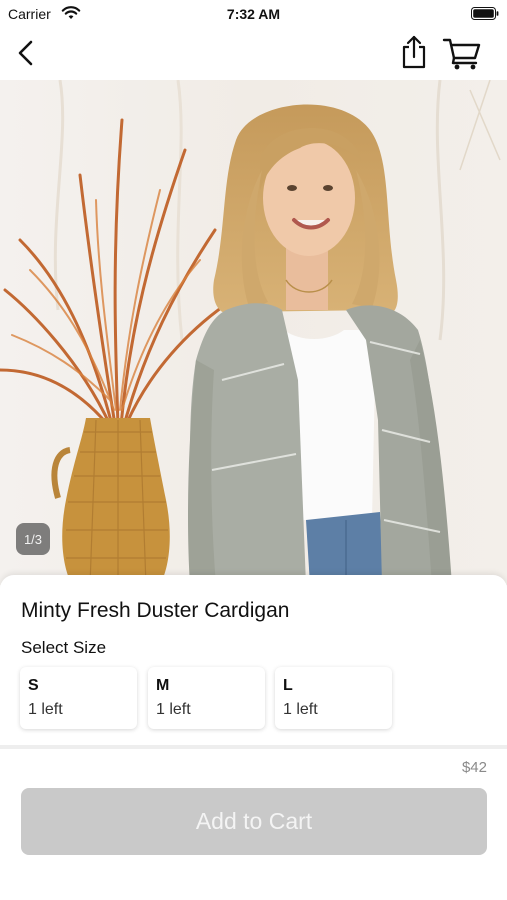  I want to click on size-option-s: S 1 left, so click(78, 698).